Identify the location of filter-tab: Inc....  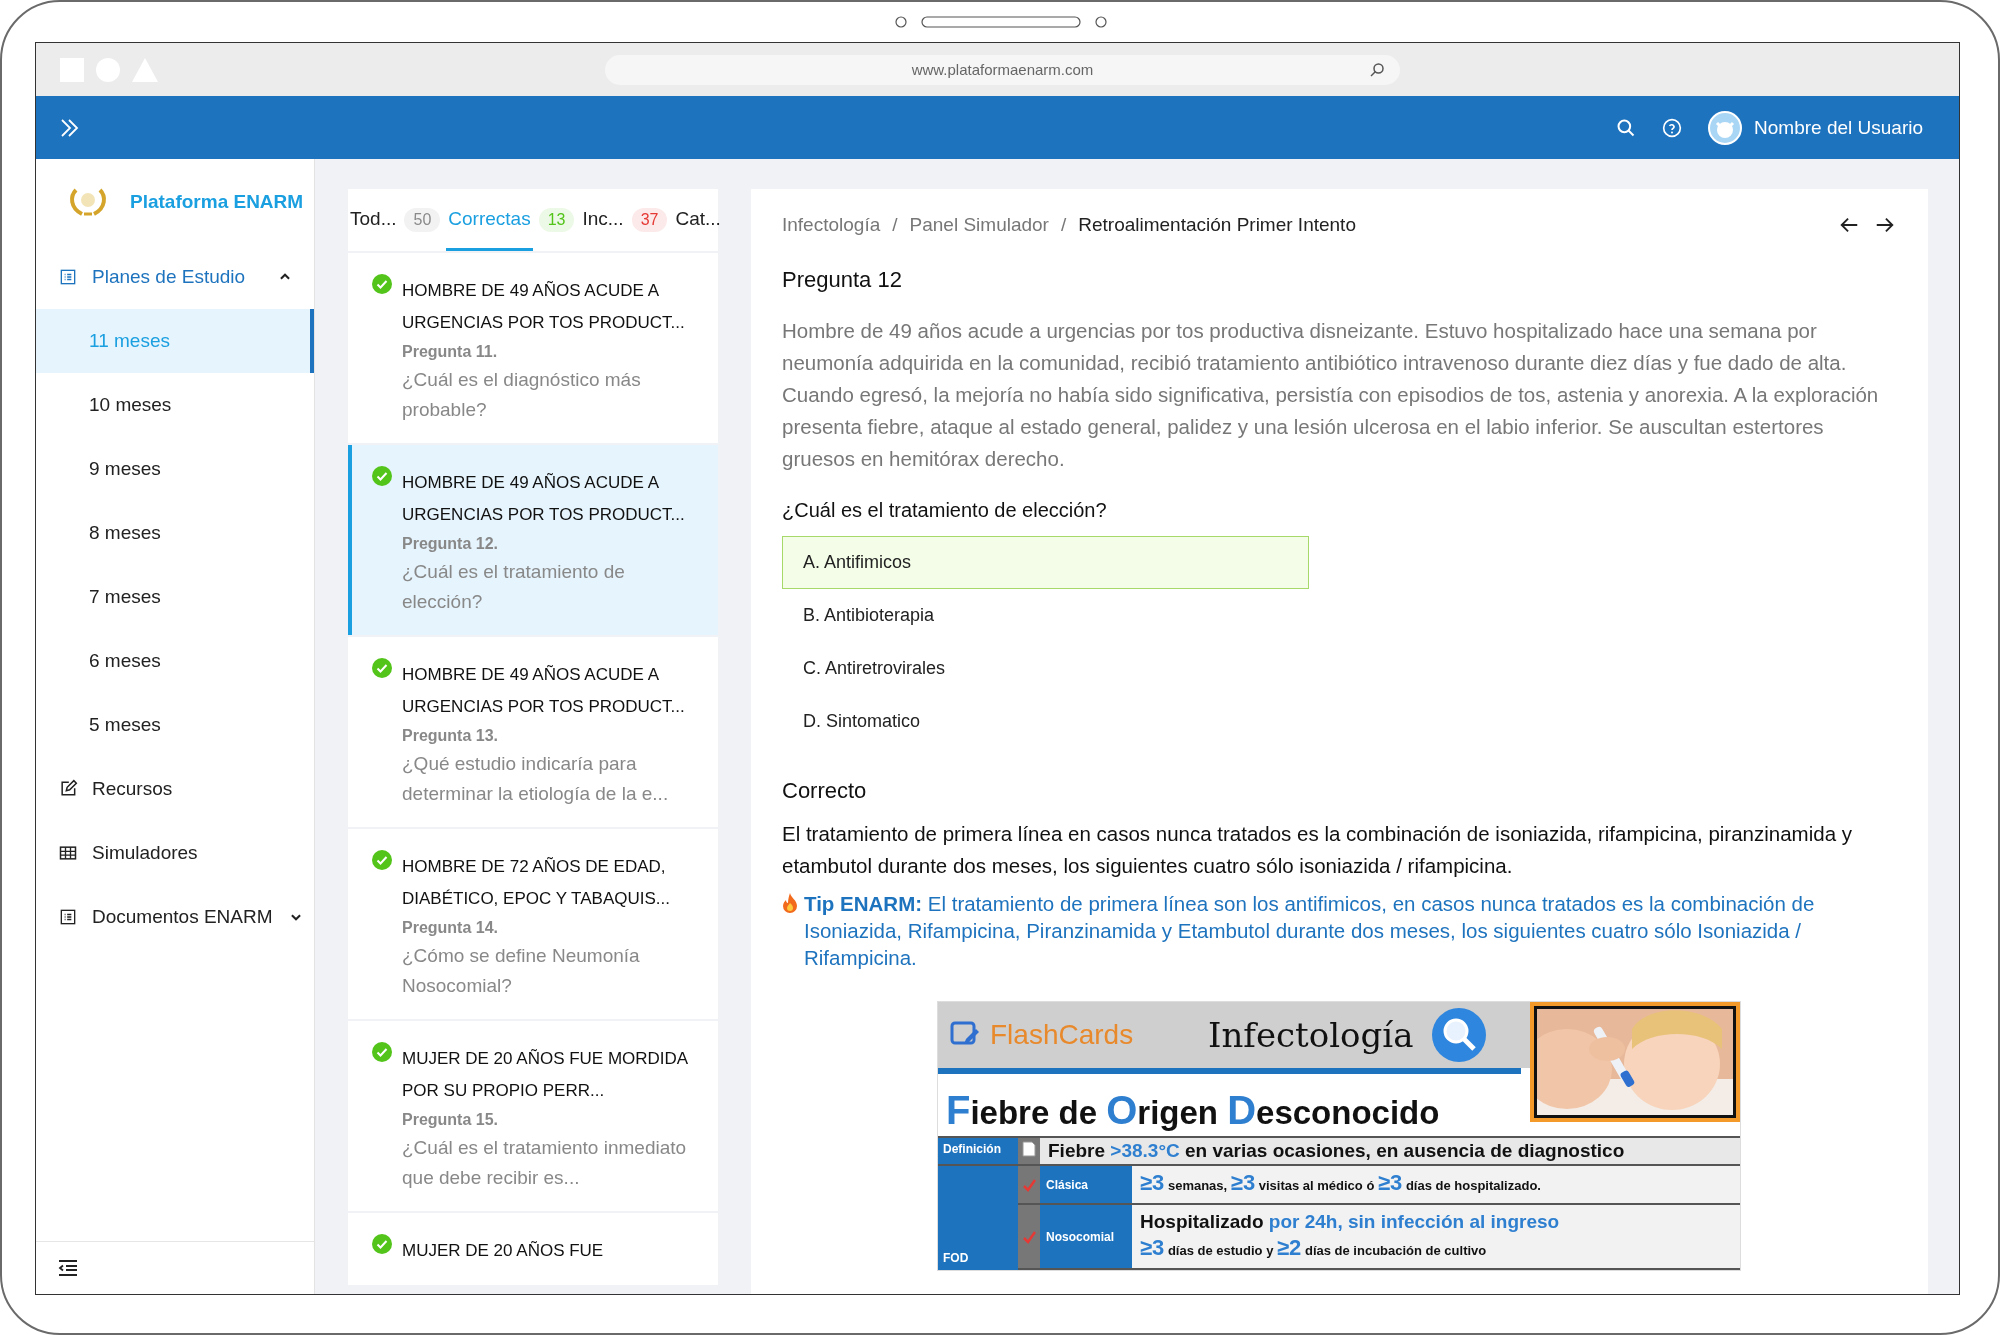
(603, 220).